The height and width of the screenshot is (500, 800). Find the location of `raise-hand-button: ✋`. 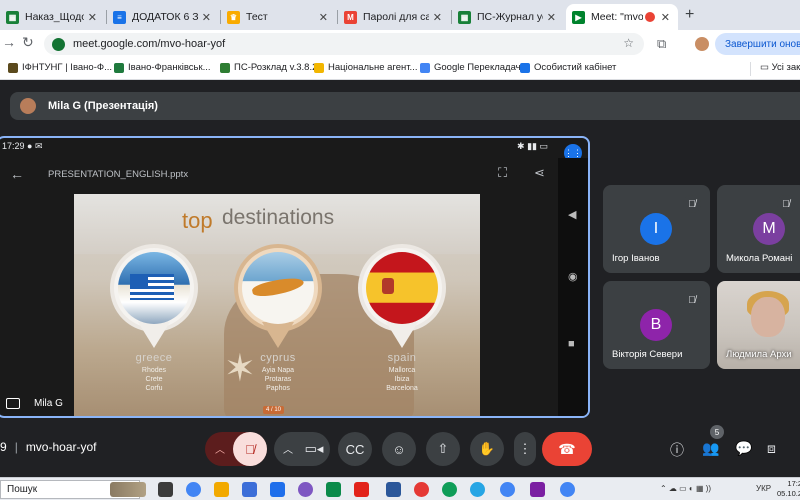

raise-hand-button: ✋ is located at coordinates (487, 449).